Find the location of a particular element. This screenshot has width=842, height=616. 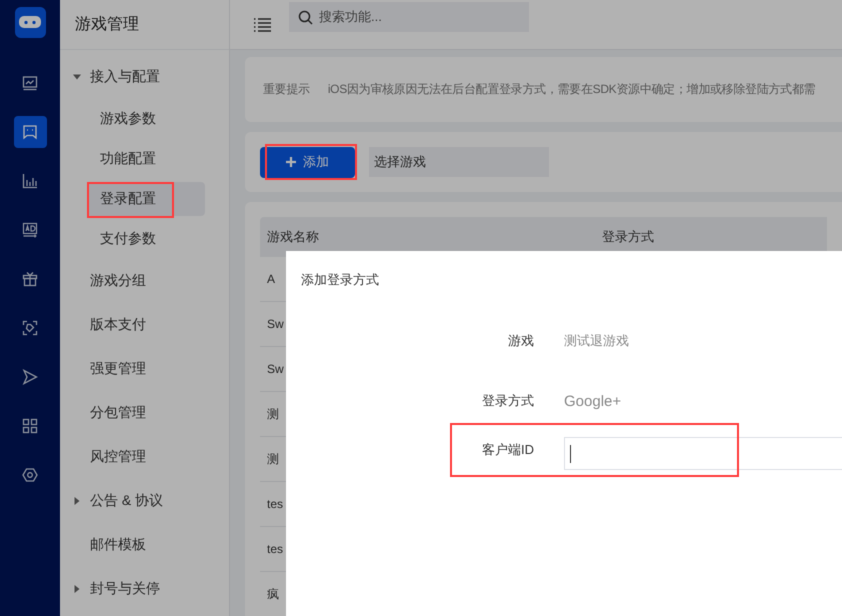

sidebar-group: 接入与配置 is located at coordinates (144, 77).